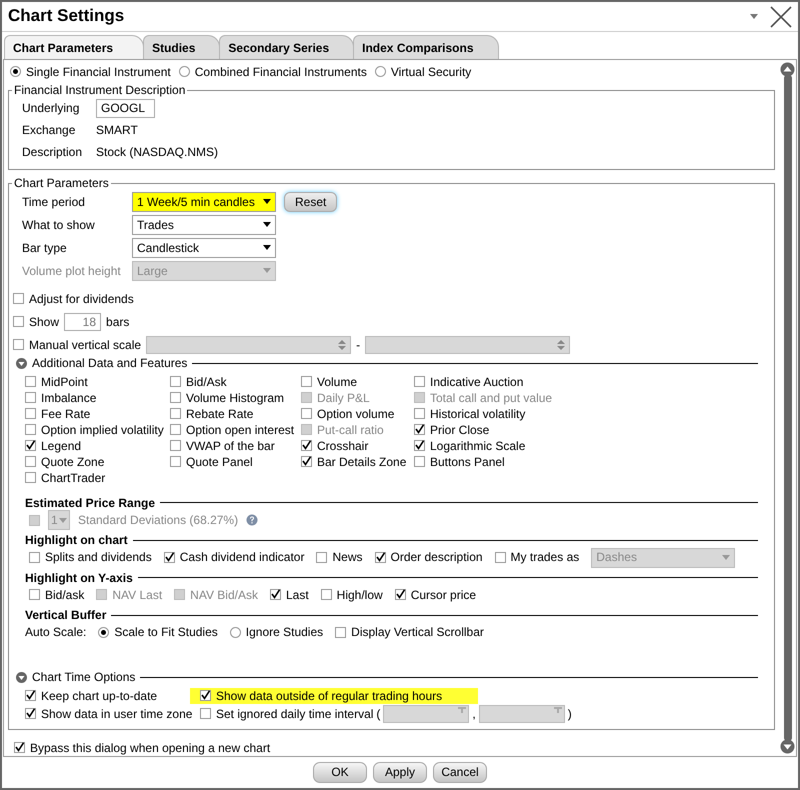 This screenshot has width=800, height=790. What do you see at coordinates (206, 381) in the screenshot?
I see `checkbox-label: Bid/Ask` at bounding box center [206, 381].